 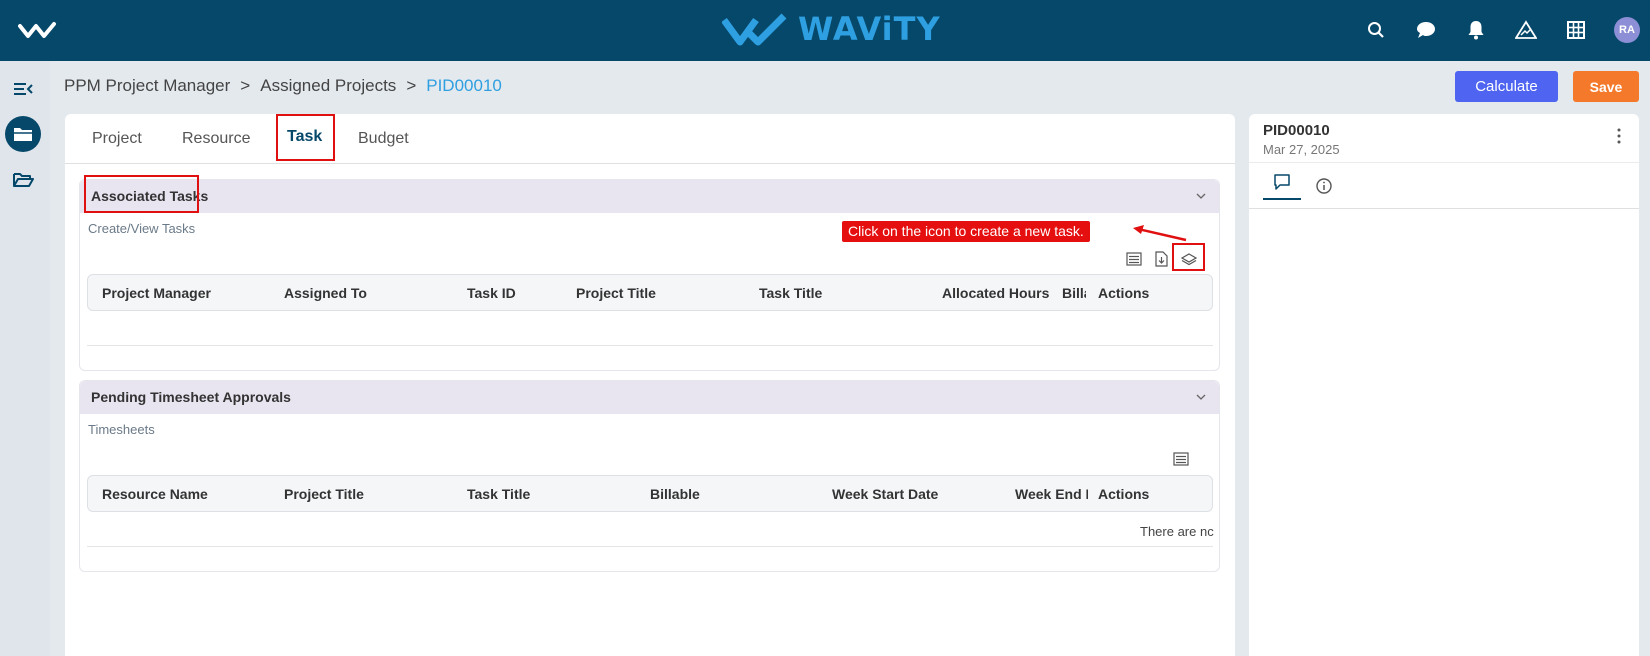 I want to click on top-bar: WAViTY RA, so click(x=825, y=30).